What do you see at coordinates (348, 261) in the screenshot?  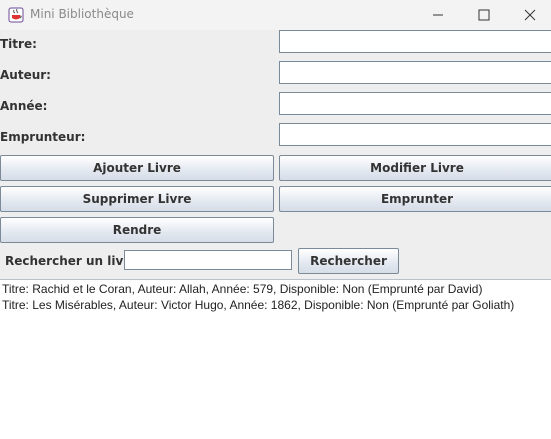 I see `rechercher-button: Rechercher` at bounding box center [348, 261].